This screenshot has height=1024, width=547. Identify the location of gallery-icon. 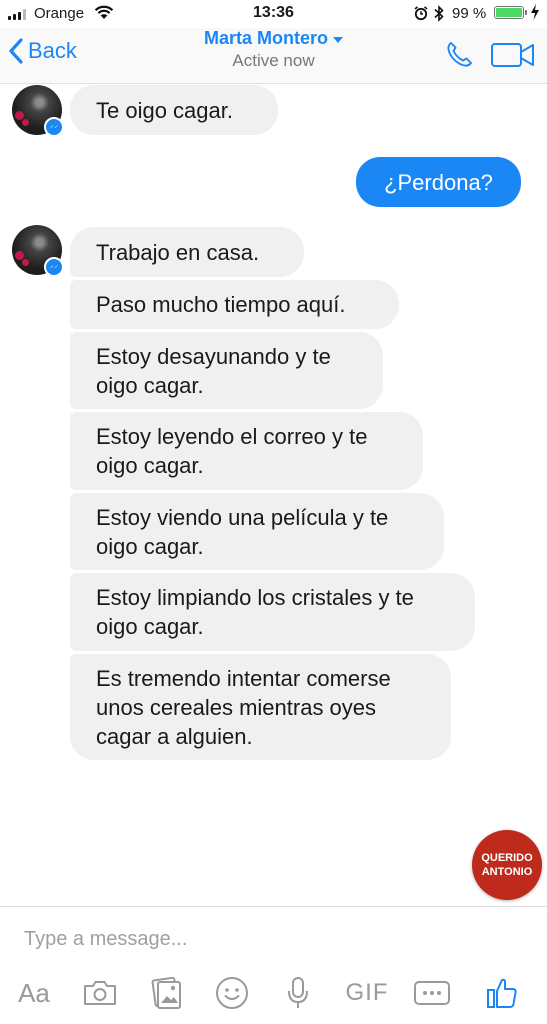
(166, 993).